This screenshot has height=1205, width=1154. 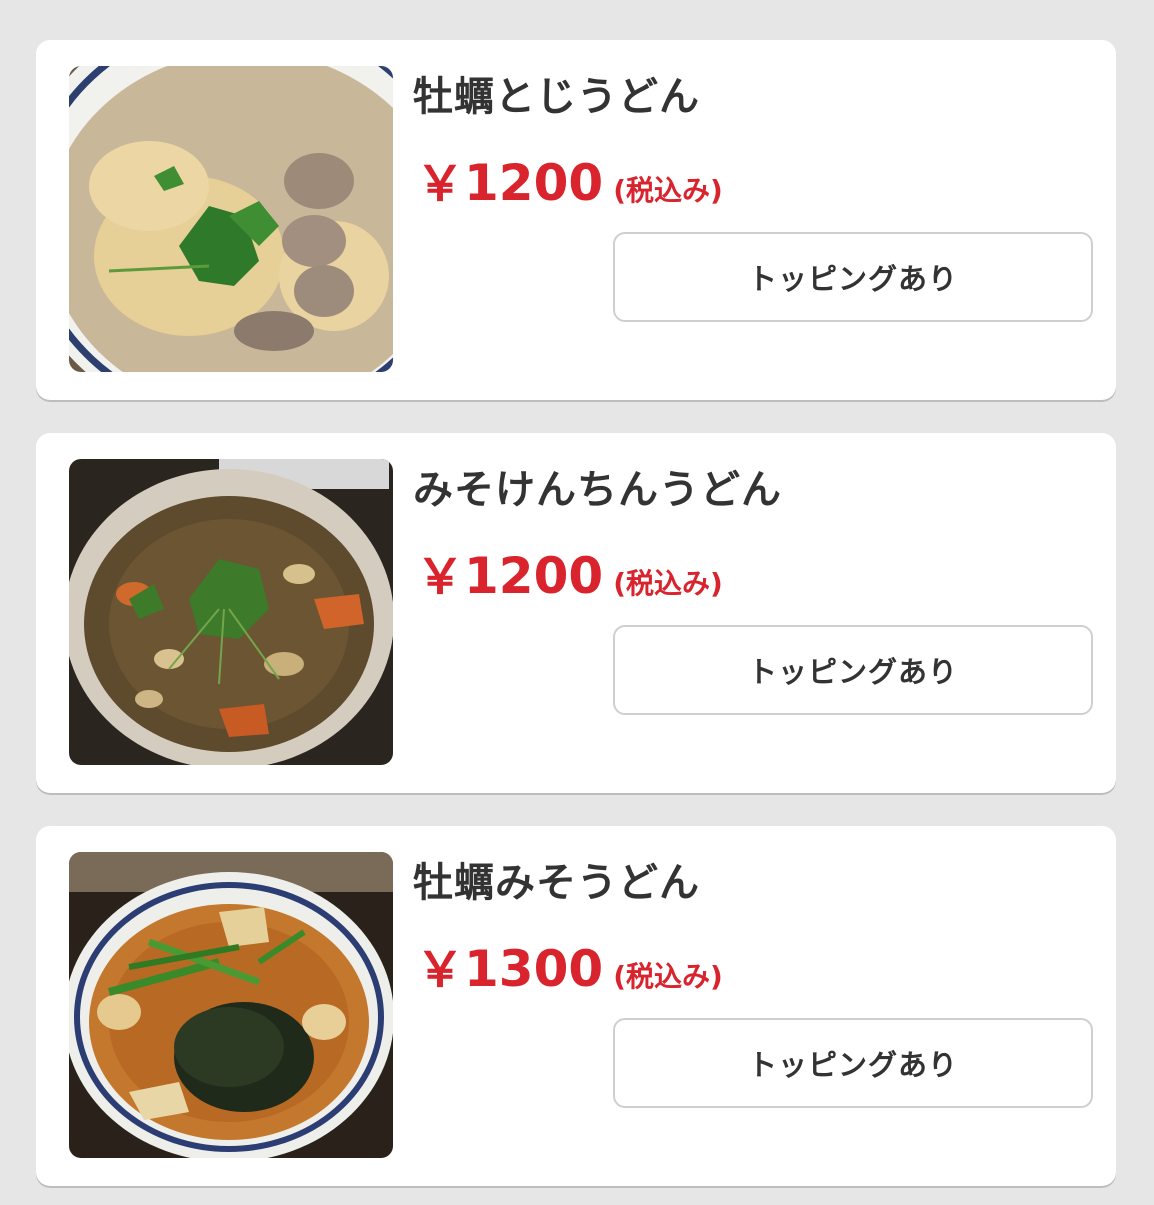 I want to click on price-amount: 1300, so click(x=534, y=969).